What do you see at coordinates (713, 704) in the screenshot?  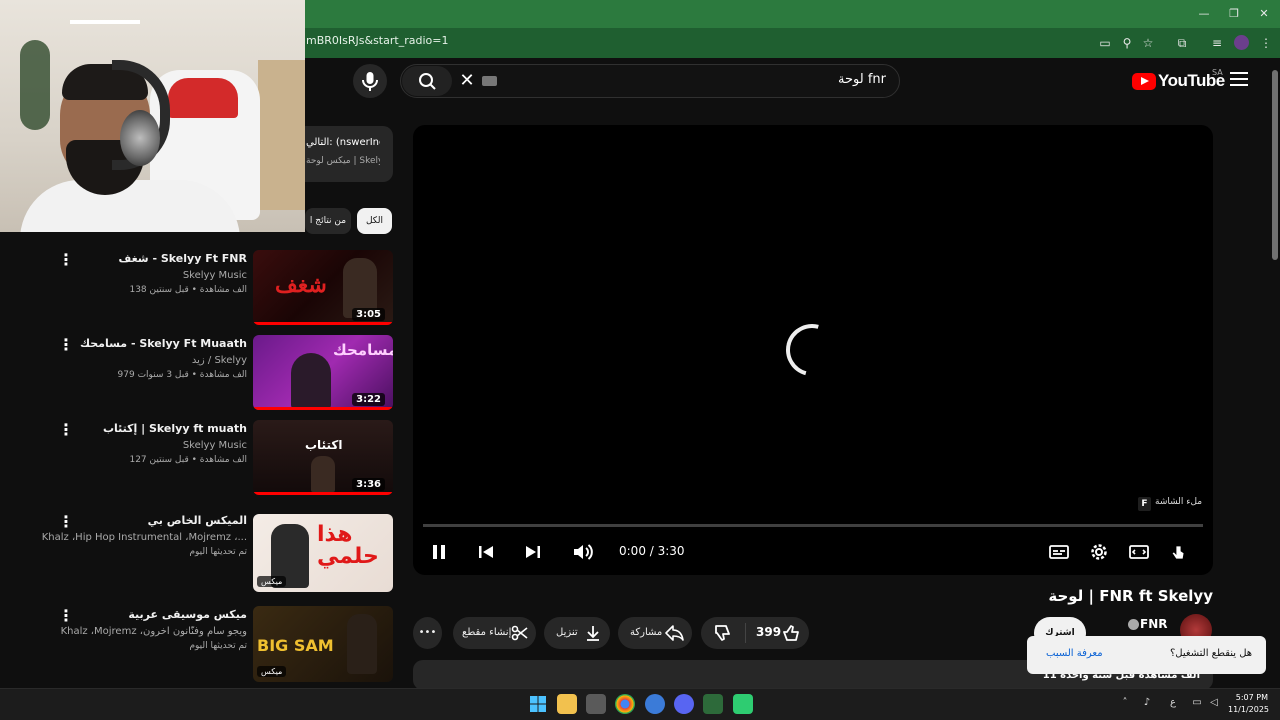 I see `xbox-icon` at bounding box center [713, 704].